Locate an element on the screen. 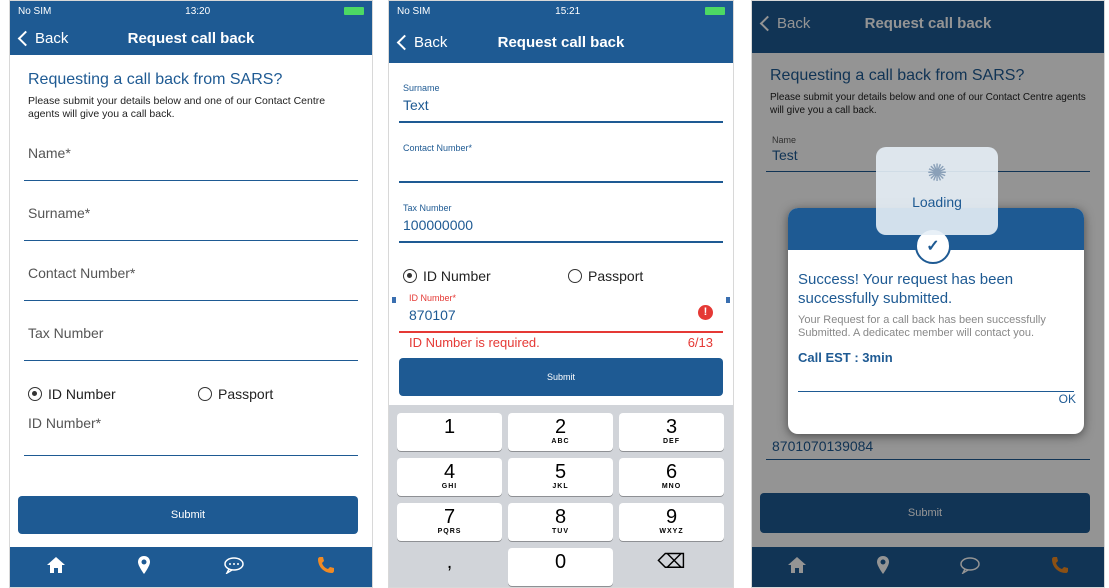 The width and height of the screenshot is (1109, 588). key-letters: PQRS is located at coordinates (449, 531).